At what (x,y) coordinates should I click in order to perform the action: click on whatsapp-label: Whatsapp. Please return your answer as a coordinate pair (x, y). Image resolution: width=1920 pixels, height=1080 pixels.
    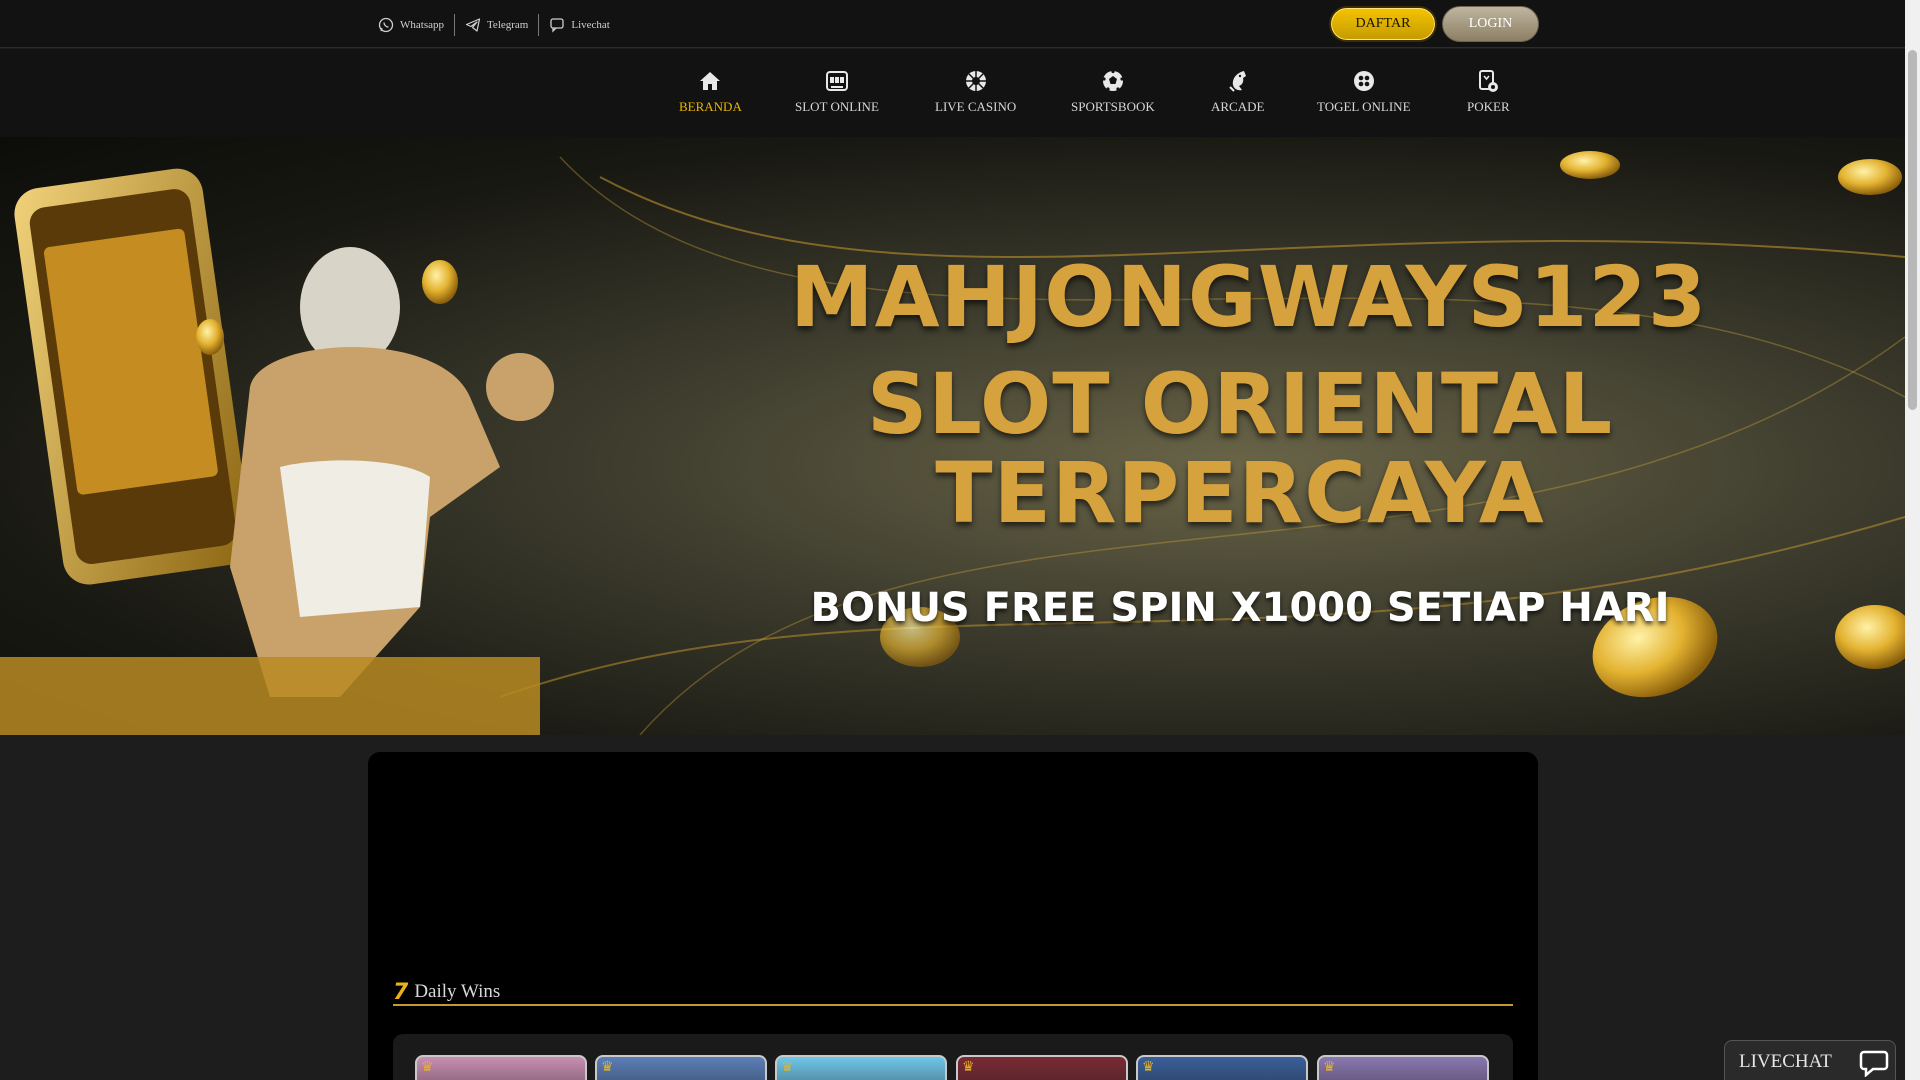
    Looking at the image, I should click on (422, 25).